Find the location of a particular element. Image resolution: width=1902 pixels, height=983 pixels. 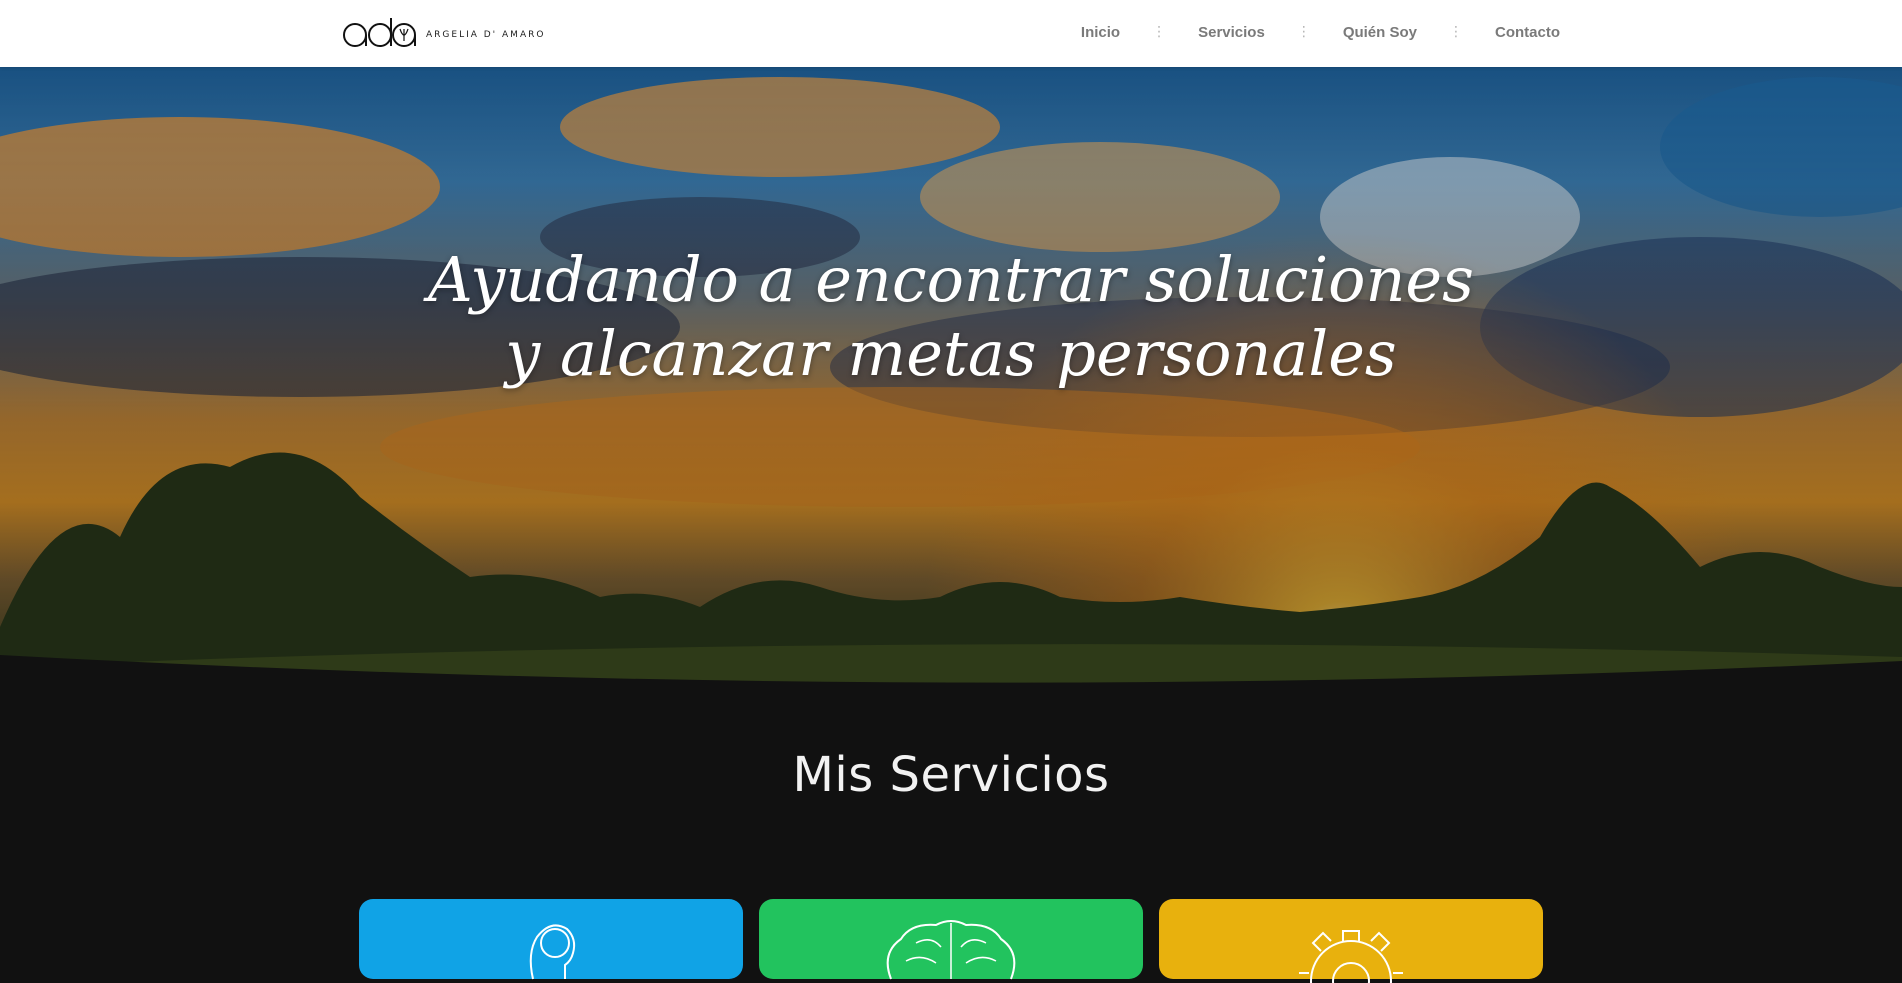

nav-inicio: Inicio is located at coordinates (1100, 32).